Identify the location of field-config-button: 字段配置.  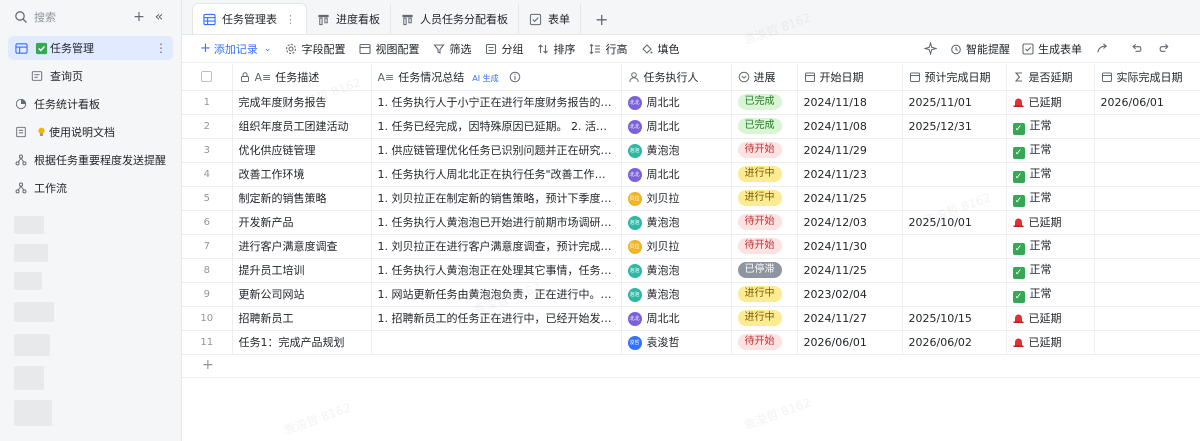
(315, 49).